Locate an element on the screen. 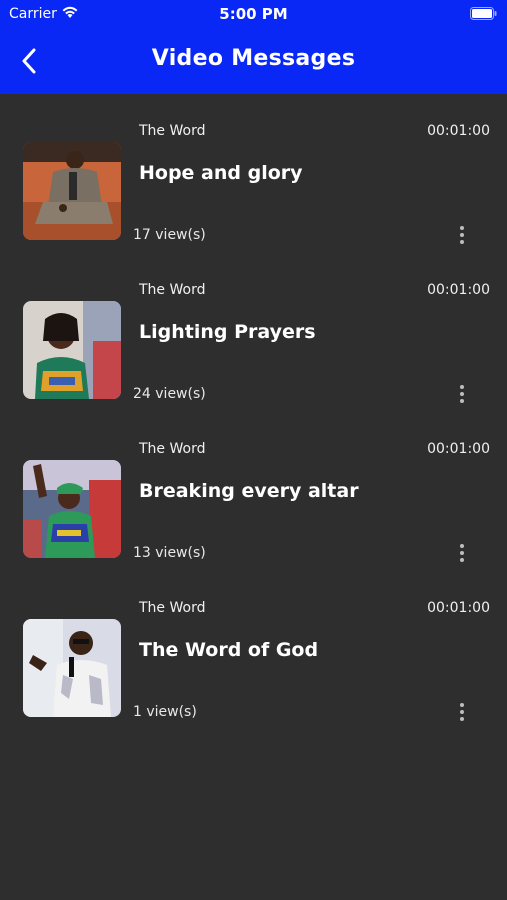 The height and width of the screenshot is (900, 507). preacher-thumbnail is located at coordinates (72, 668).